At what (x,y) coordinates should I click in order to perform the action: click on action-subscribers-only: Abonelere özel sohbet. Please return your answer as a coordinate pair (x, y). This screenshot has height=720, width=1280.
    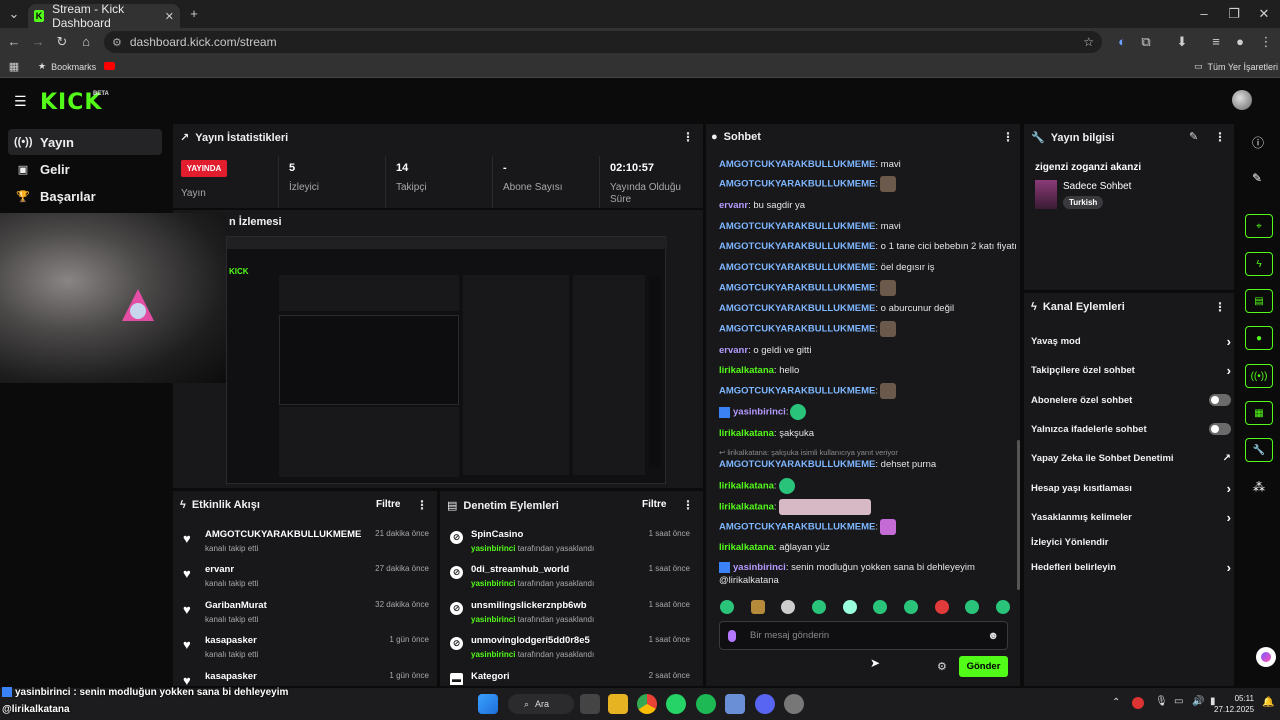
    Looking at the image, I should click on (1131, 400).